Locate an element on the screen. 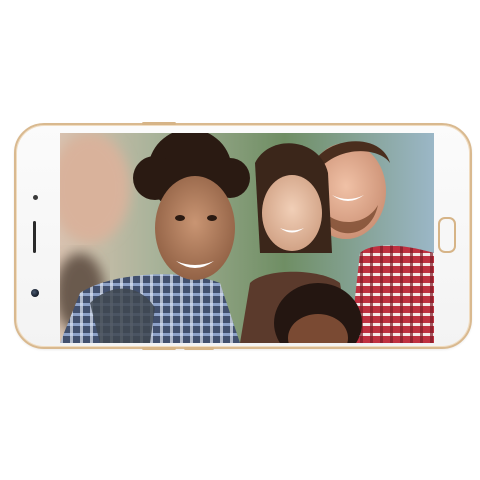 The width and height of the screenshot is (480, 480). proximity-sensor is located at coordinates (35, 197).